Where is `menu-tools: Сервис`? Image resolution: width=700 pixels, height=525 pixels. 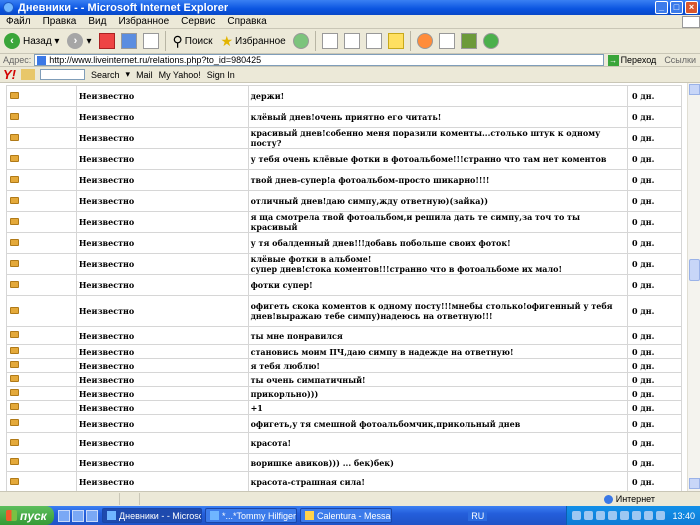 menu-tools: Сервис is located at coordinates (198, 21).